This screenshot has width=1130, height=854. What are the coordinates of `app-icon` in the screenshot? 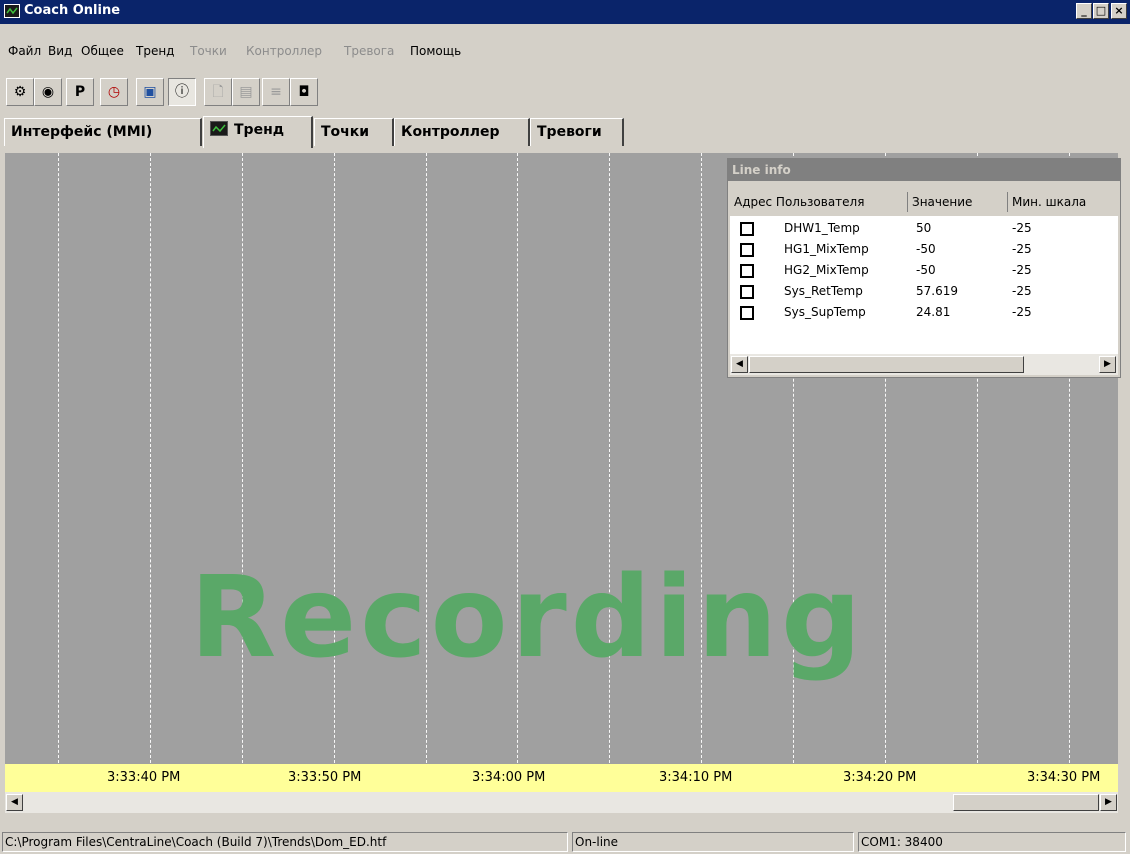 It's located at (12, 11).